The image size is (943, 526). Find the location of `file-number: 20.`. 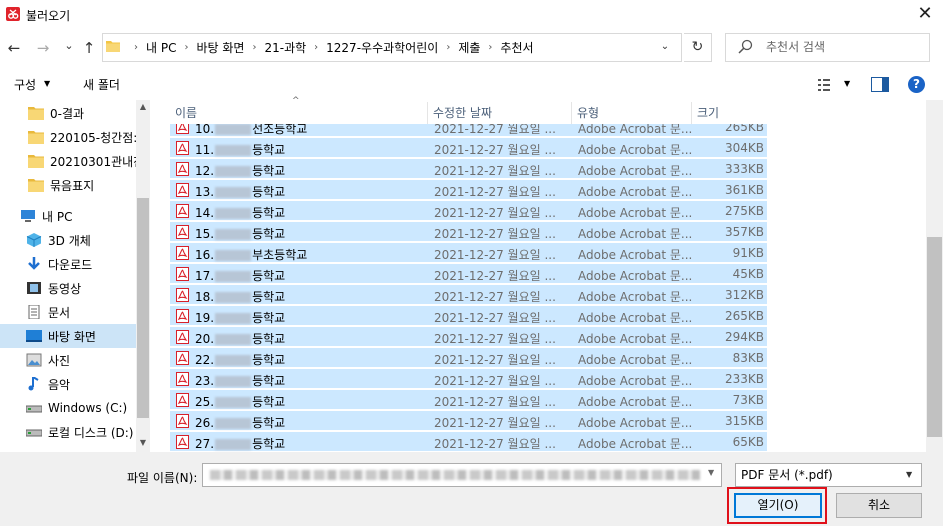

file-number: 20. is located at coordinates (205, 339).